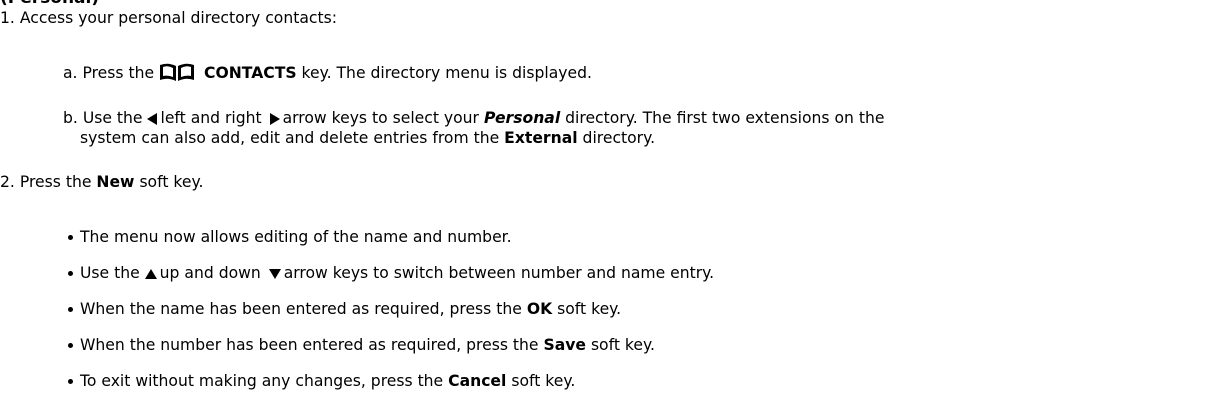 This screenshot has height=417, width=1216. Describe the element at coordinates (110, 4) in the screenshot. I see `section-heading-fragment: (Personal)` at that location.